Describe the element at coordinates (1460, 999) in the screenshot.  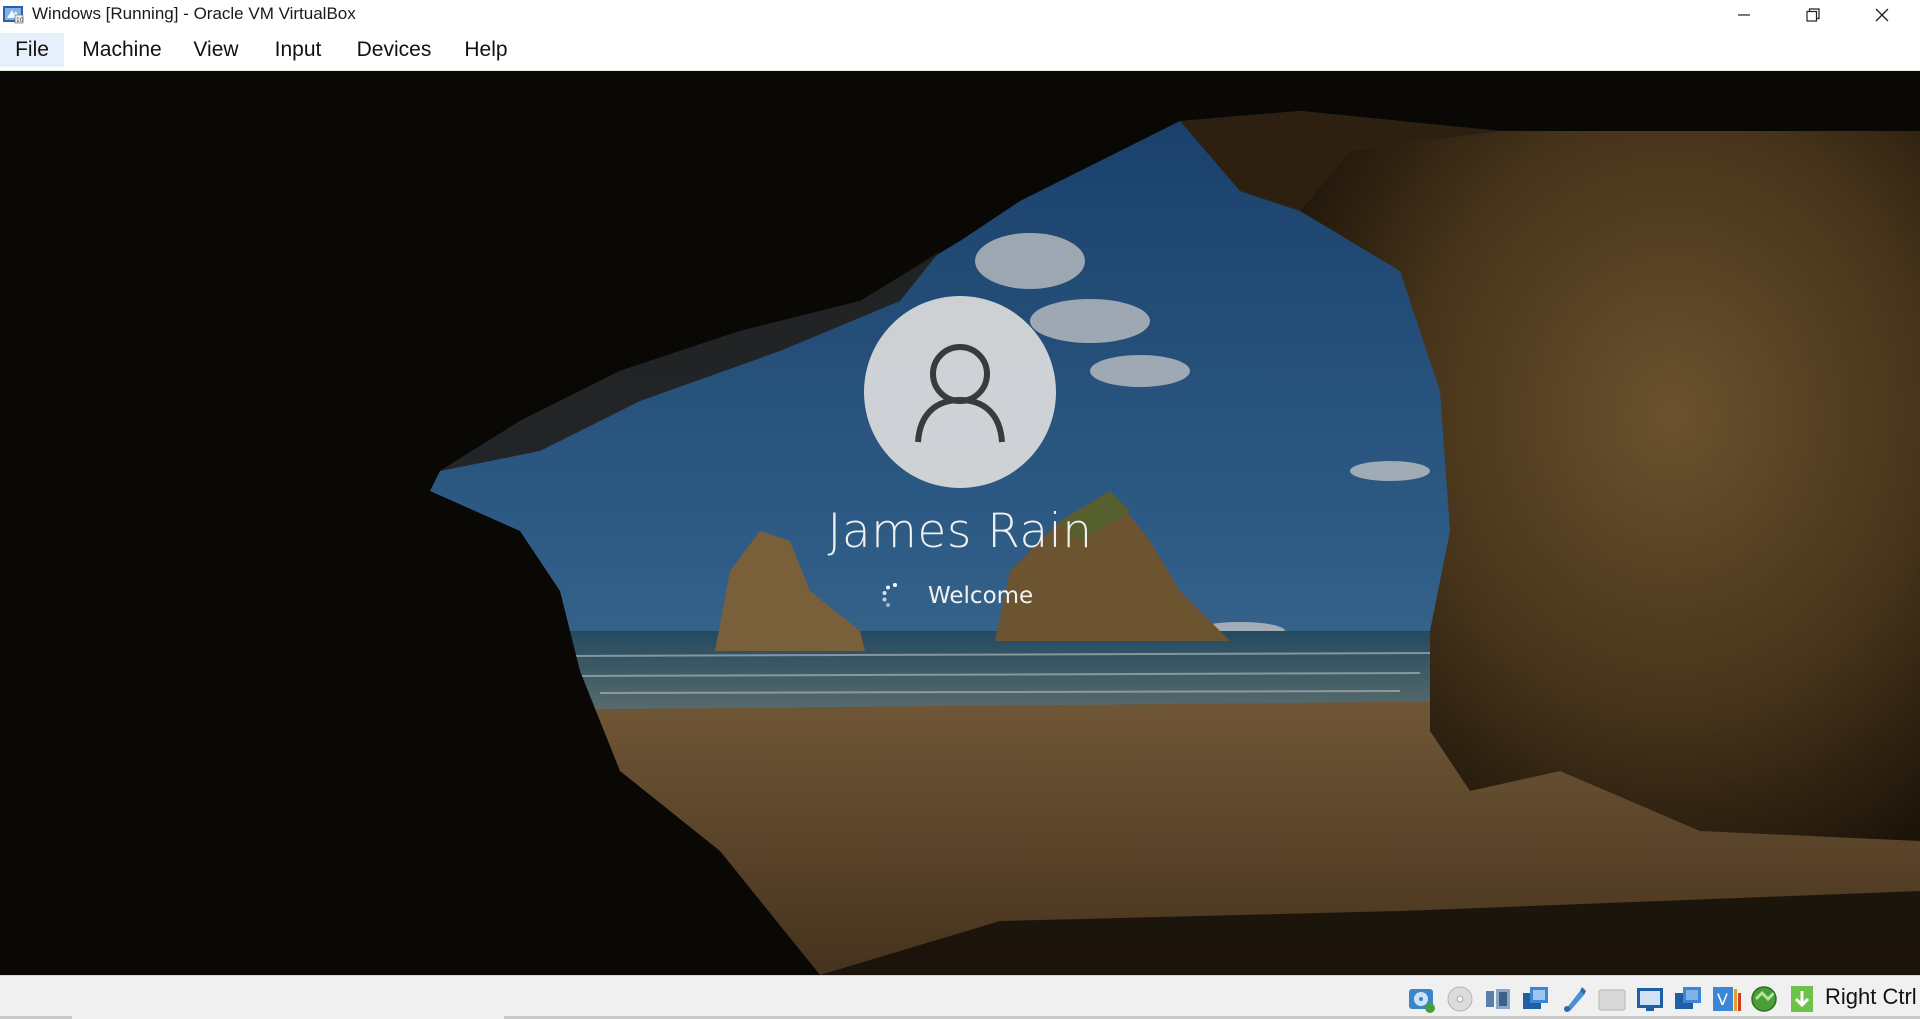
I see `optical-drive-icon` at that location.